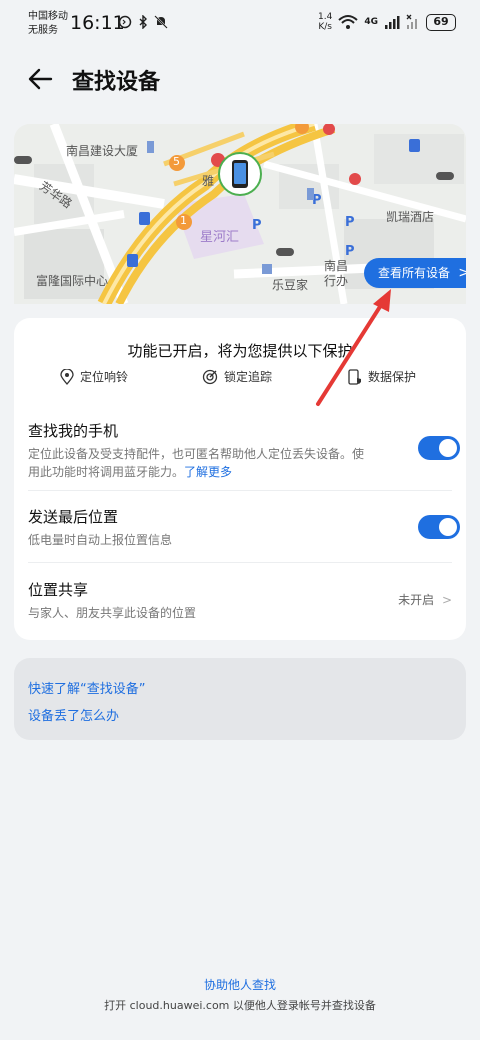 This screenshot has height=1040, width=480. What do you see at coordinates (240, 527) in the screenshot?
I see `last-location-row: 发送最后位置 低电量时自动上报位置信息` at bounding box center [240, 527].